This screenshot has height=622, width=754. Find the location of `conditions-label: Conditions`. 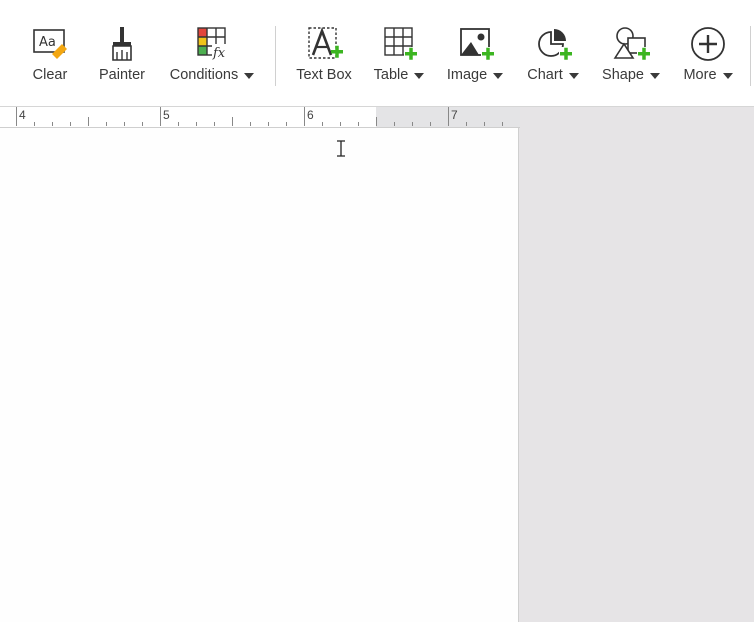

conditions-label: Conditions is located at coordinates (204, 75).